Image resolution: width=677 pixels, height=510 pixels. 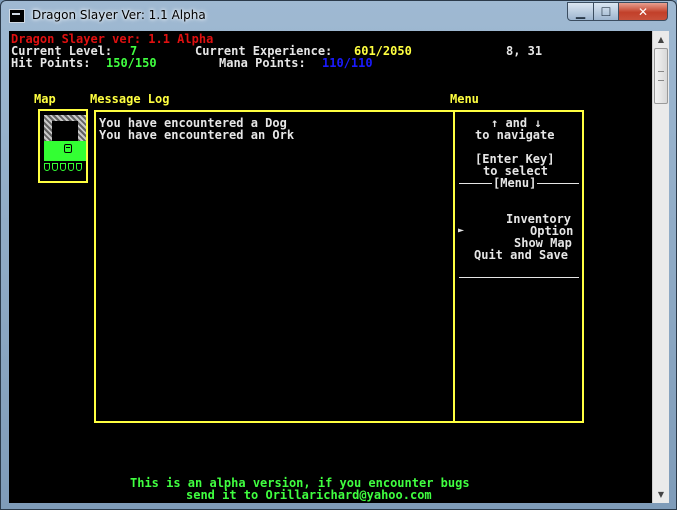 I want to click on menu-item-quit-and-save: Quit and Save, so click(x=521, y=255).